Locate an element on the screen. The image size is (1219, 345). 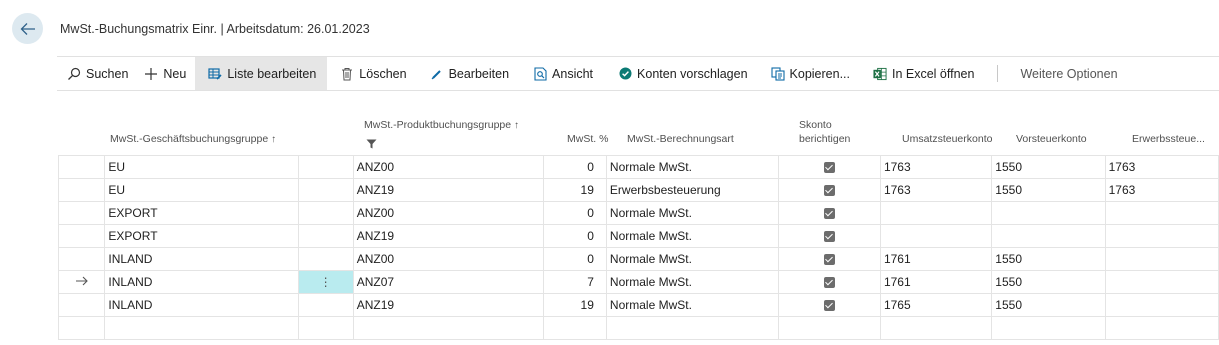
back-button is located at coordinates (27, 28).